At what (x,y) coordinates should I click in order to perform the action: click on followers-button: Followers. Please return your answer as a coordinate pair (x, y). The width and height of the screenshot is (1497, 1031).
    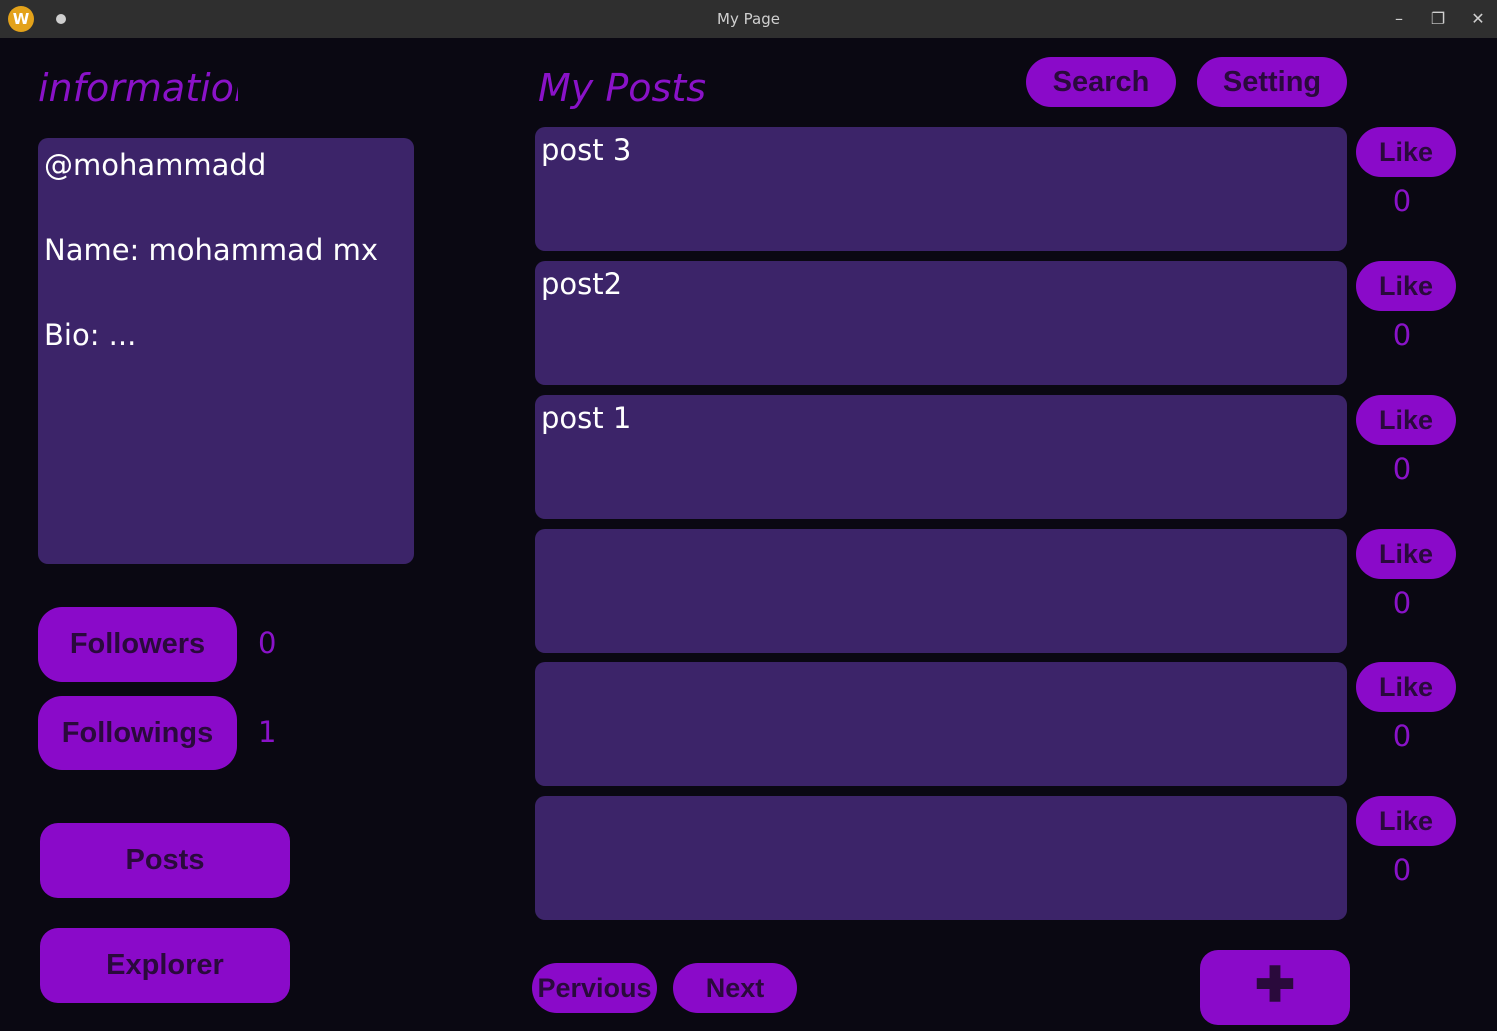
    Looking at the image, I should click on (137, 644).